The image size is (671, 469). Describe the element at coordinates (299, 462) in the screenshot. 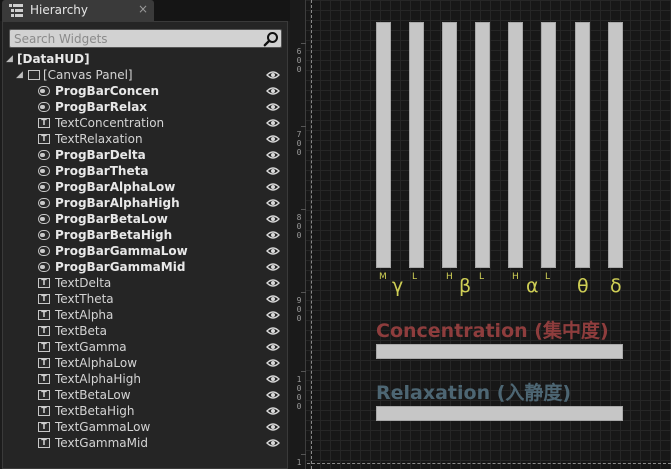

I see `ruler-tick-label: 1` at that location.